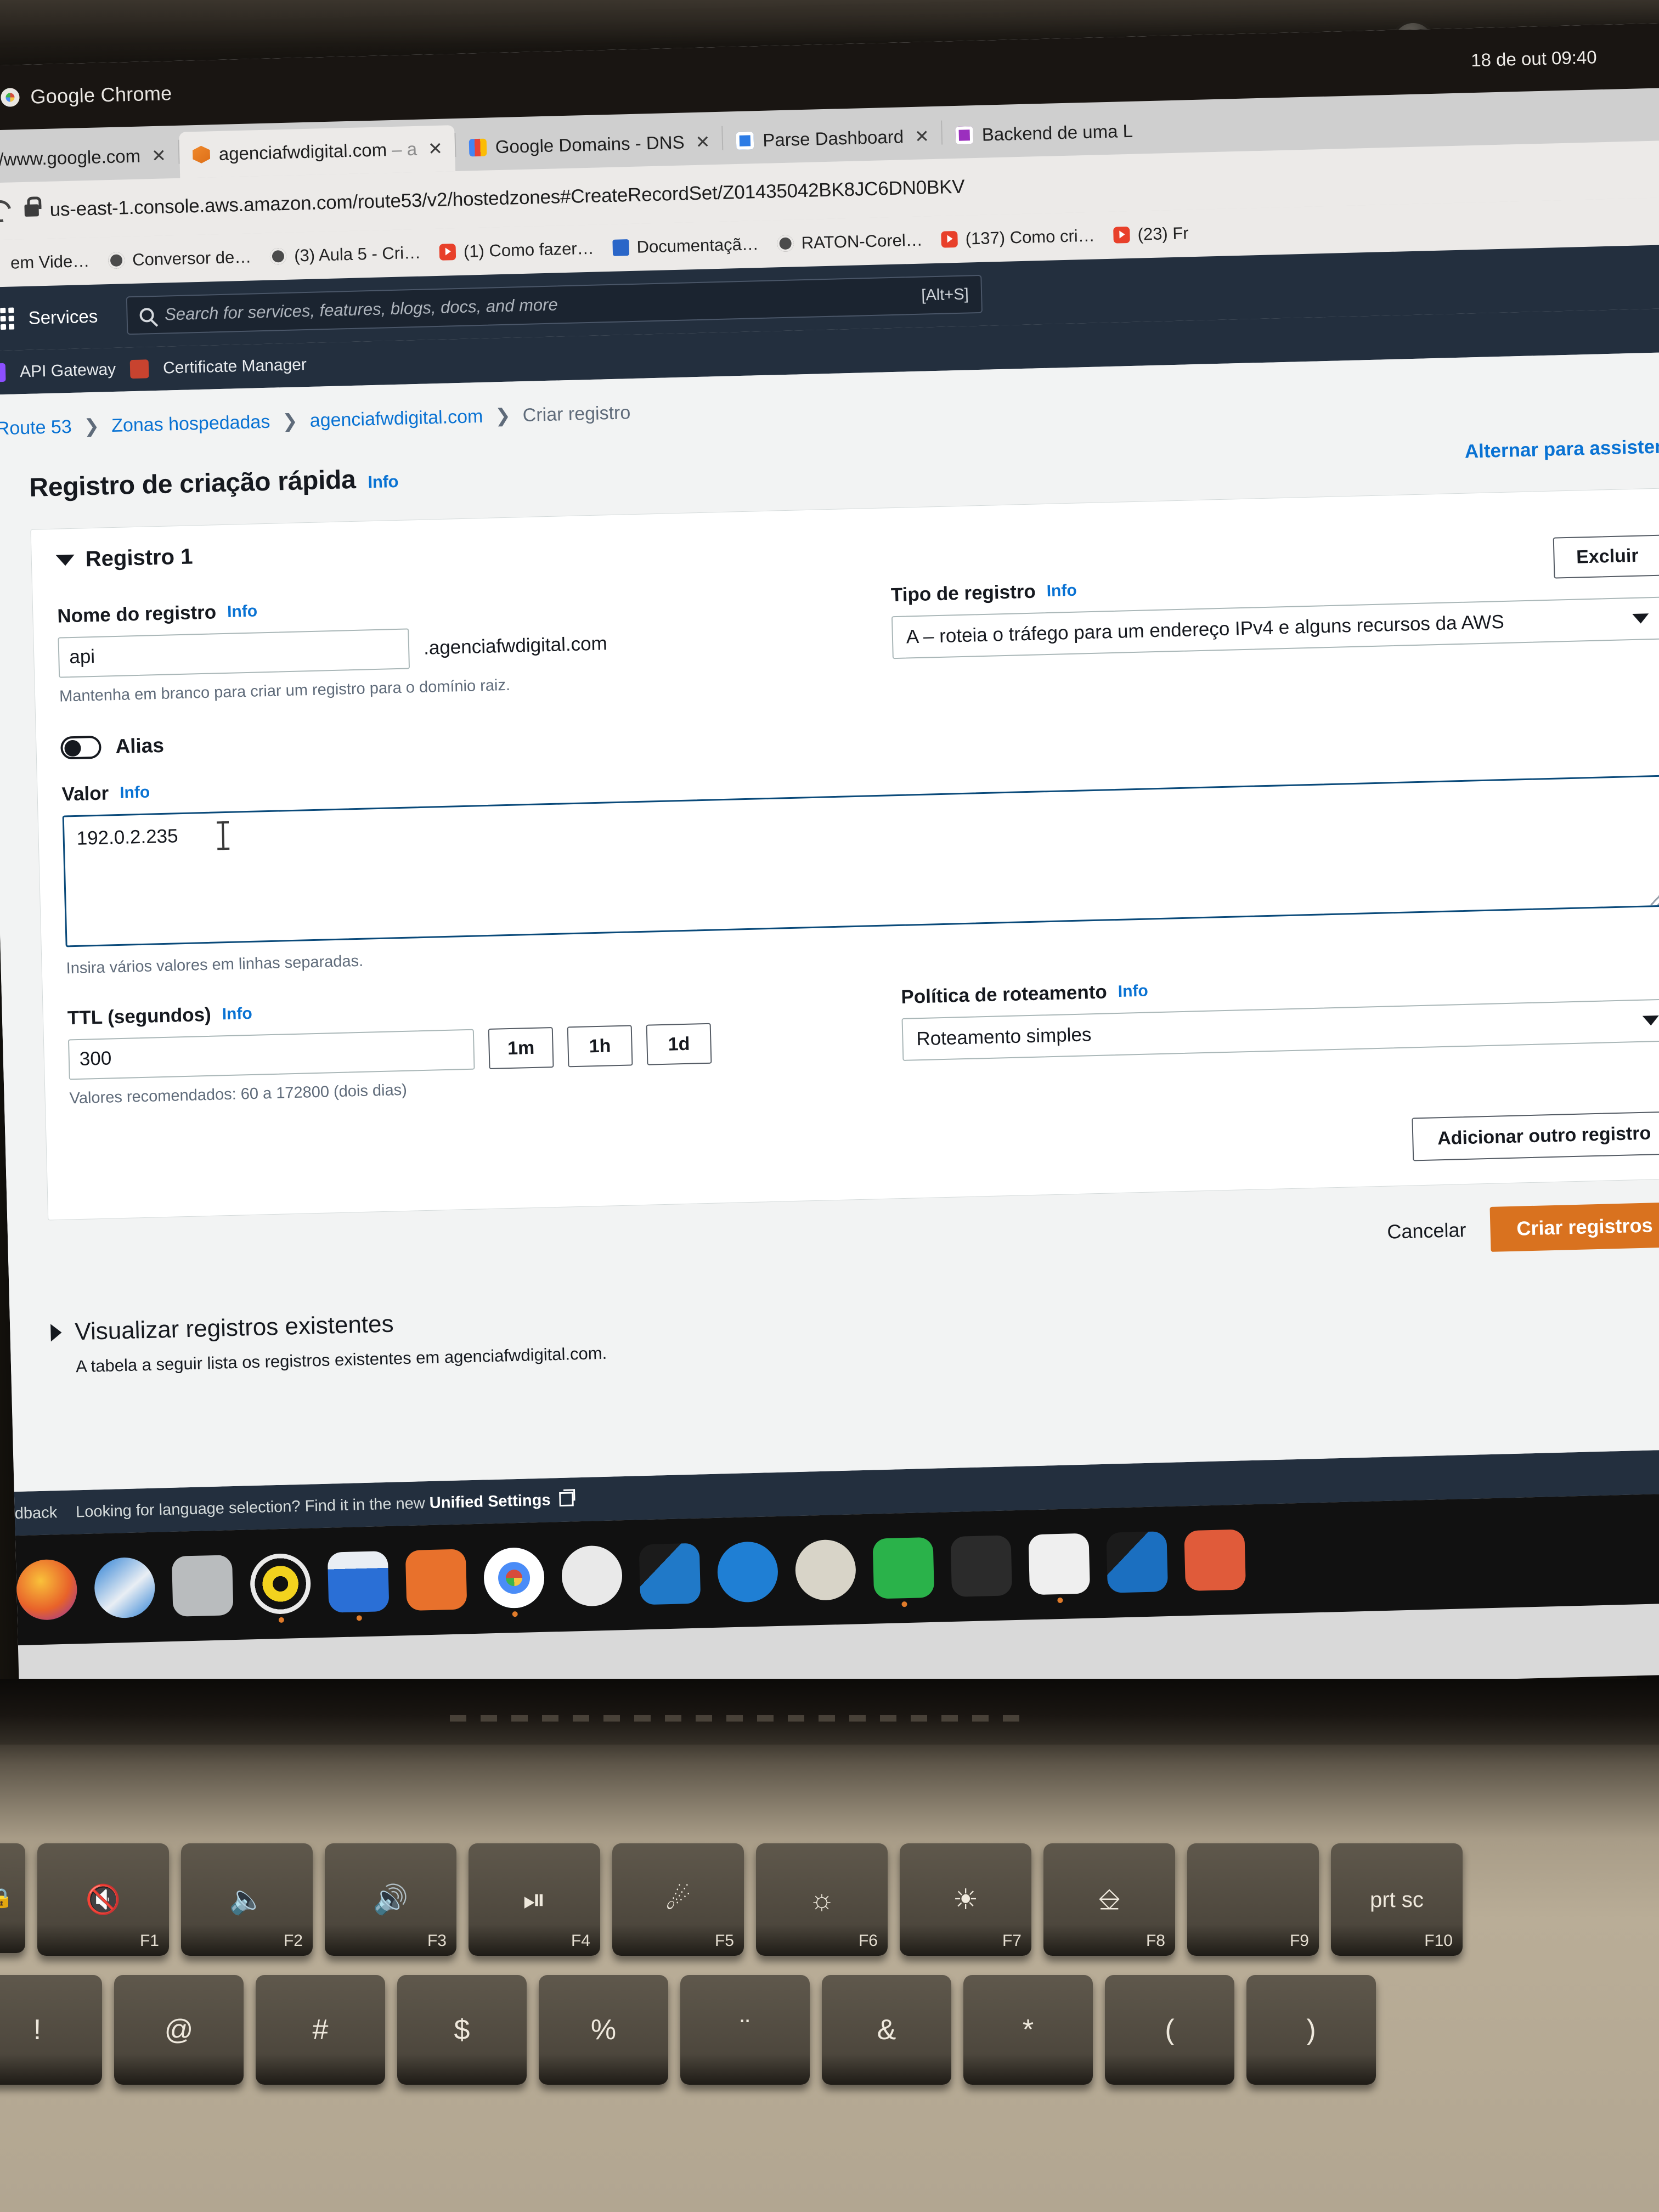 The height and width of the screenshot is (2212, 1659). What do you see at coordinates (822, 1899) in the screenshot?
I see `key-f6: ☼ F6` at bounding box center [822, 1899].